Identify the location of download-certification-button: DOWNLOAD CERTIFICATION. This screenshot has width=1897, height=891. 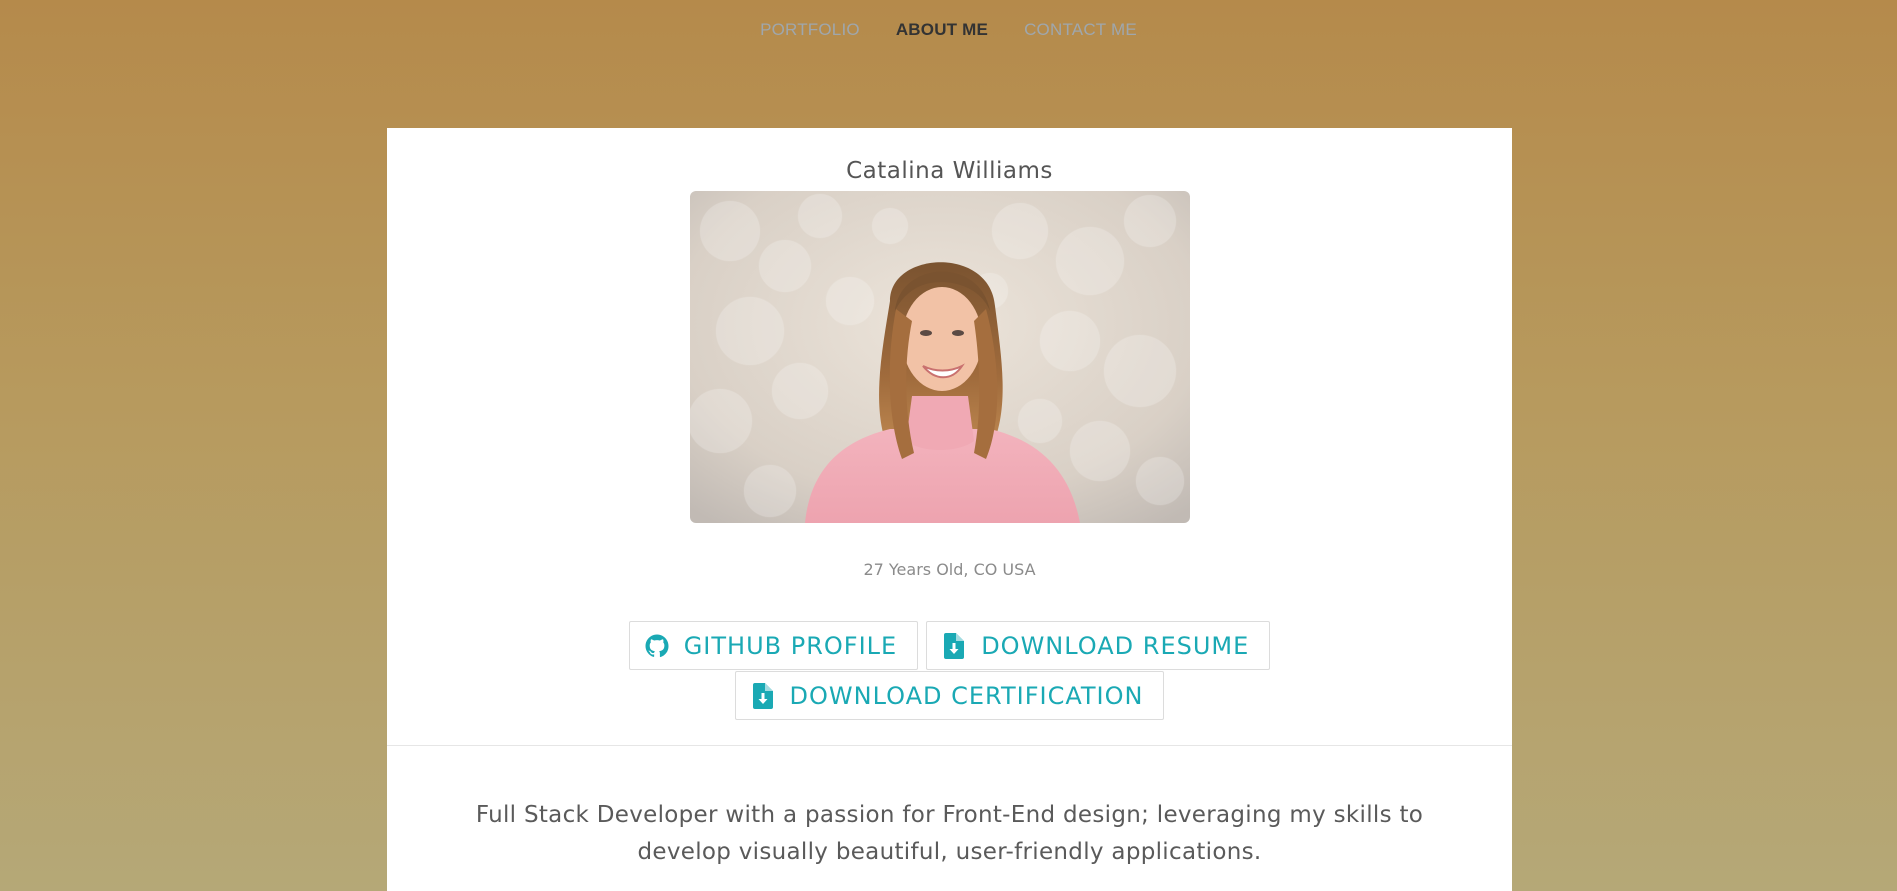
(949, 695).